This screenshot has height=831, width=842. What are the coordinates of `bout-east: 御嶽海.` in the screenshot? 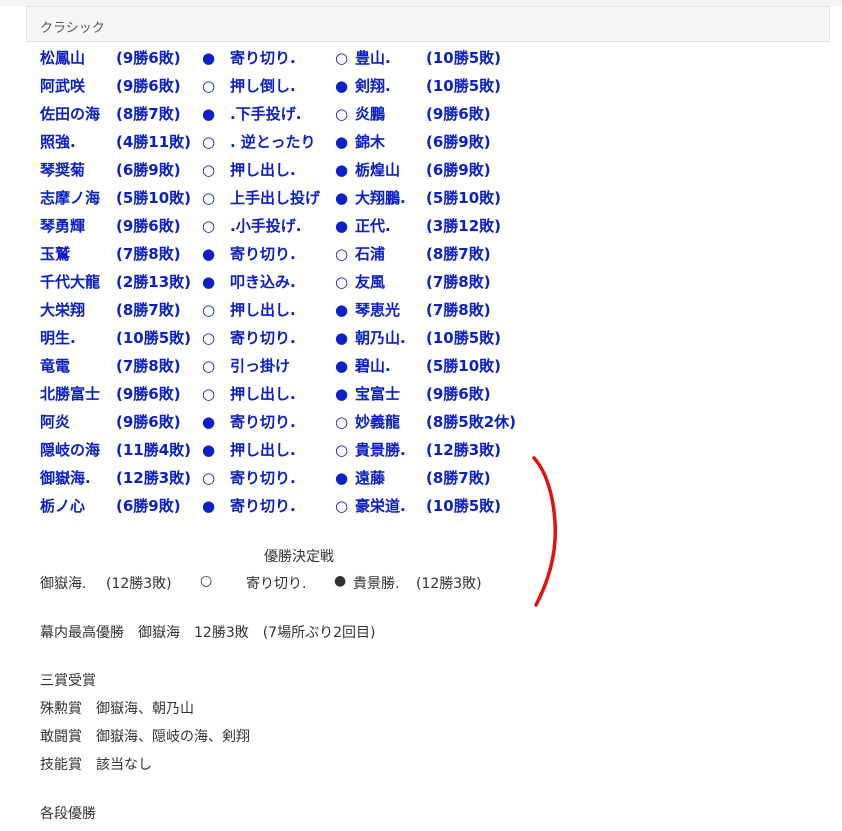 It's located at (65, 478).